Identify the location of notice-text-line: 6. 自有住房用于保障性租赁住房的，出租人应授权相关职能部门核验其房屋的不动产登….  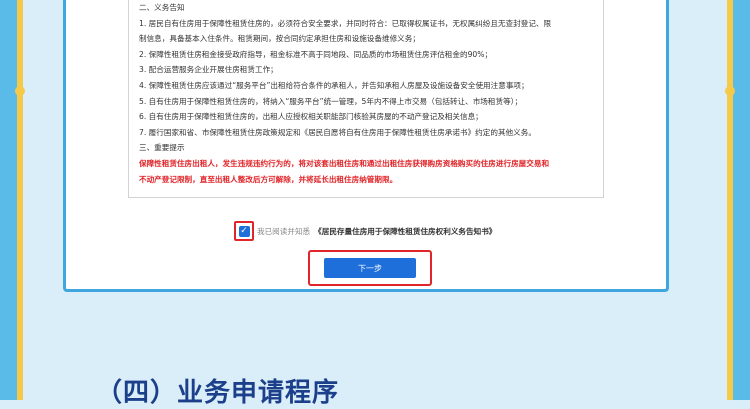
(311, 117).